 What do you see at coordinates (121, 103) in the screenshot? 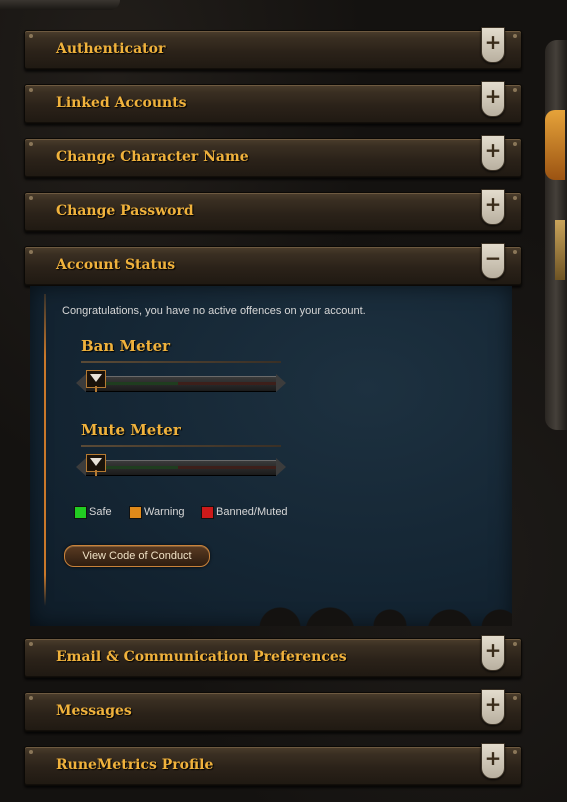
I see `section-title: Linked Accounts` at bounding box center [121, 103].